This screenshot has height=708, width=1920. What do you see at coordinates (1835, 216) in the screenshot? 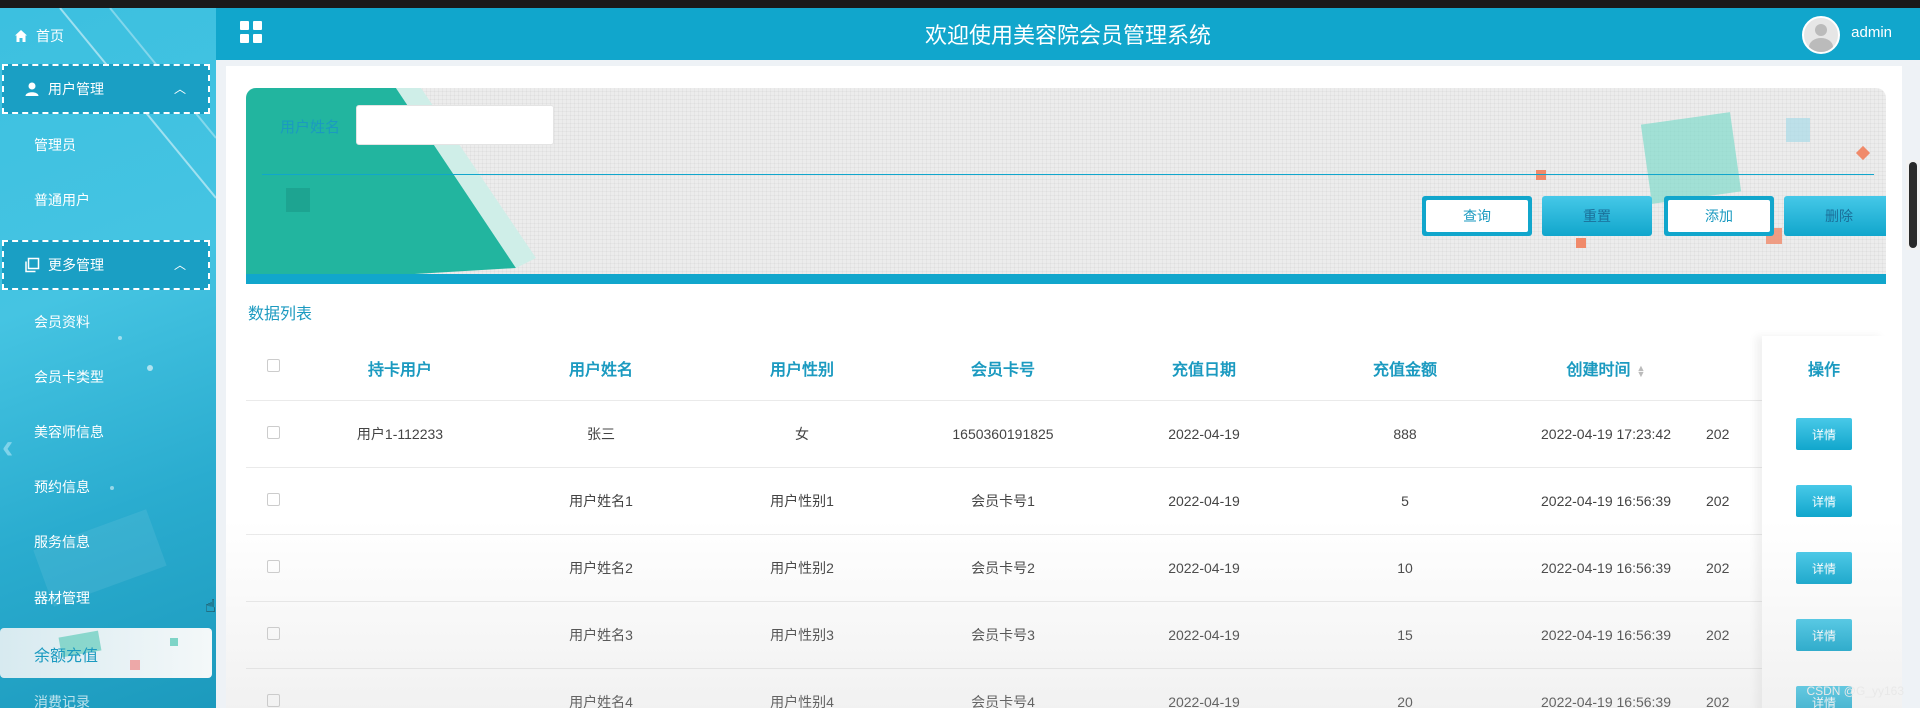
I see `delete-button: 删除` at bounding box center [1835, 216].